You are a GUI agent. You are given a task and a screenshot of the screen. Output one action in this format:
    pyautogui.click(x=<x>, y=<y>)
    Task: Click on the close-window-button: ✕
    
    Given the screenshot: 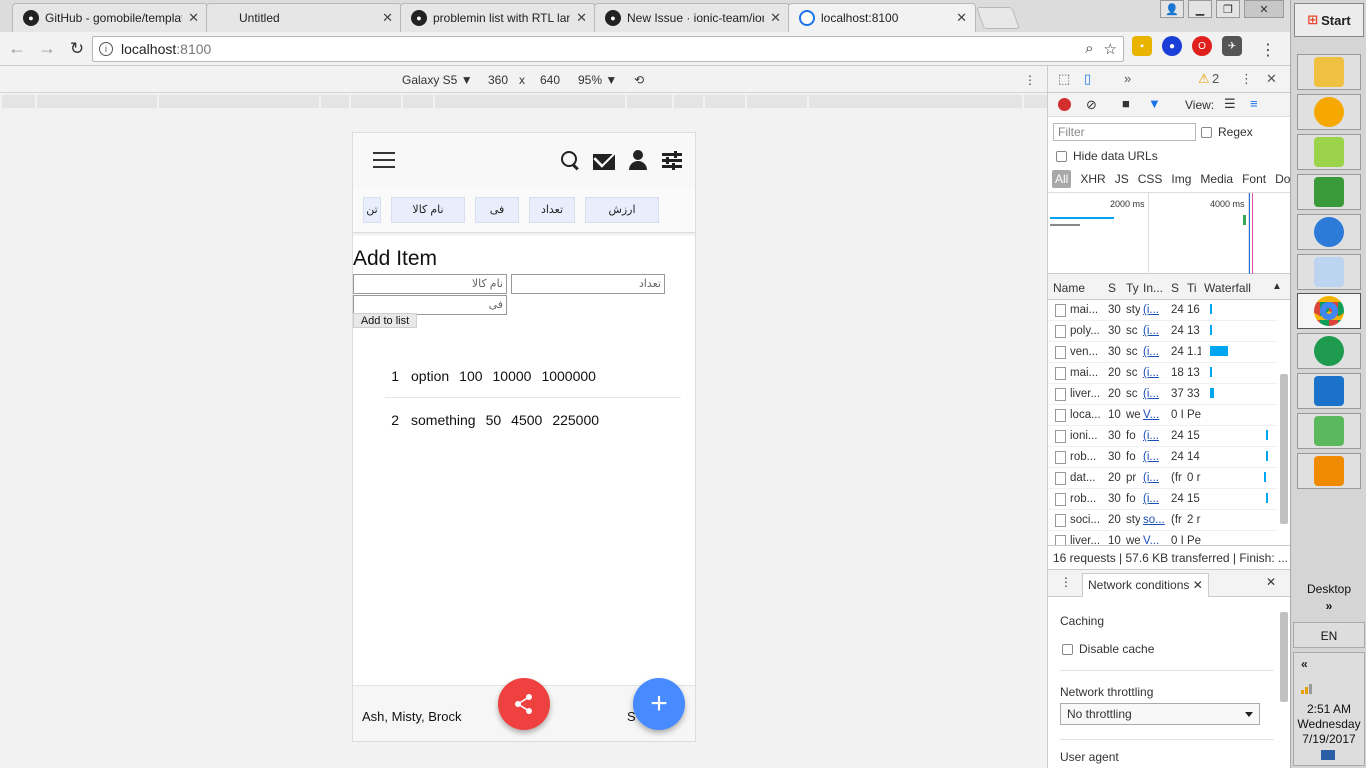 What is the action you would take?
    pyautogui.click(x=1264, y=9)
    